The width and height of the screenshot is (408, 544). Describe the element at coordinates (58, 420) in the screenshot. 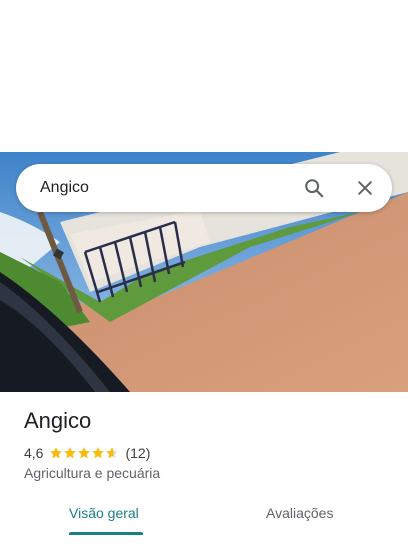

I see `place-title: Angico` at that location.